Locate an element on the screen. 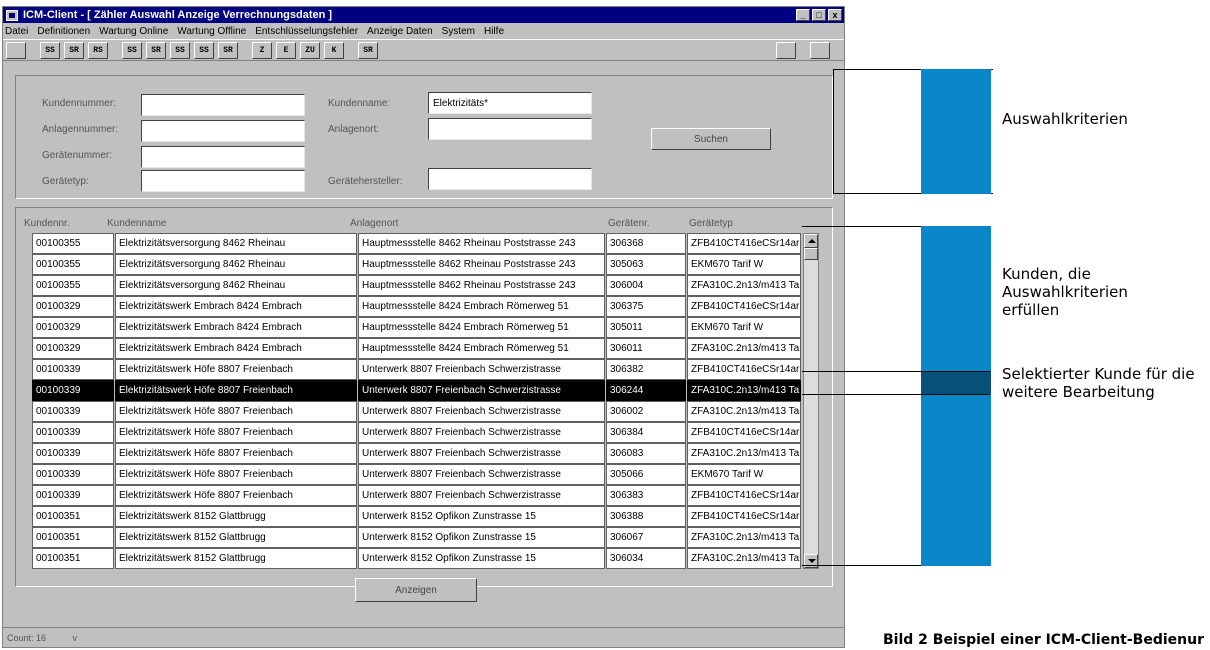 This screenshot has width=1210, height=650. menu-hilfe: Hilfe is located at coordinates (494, 31).